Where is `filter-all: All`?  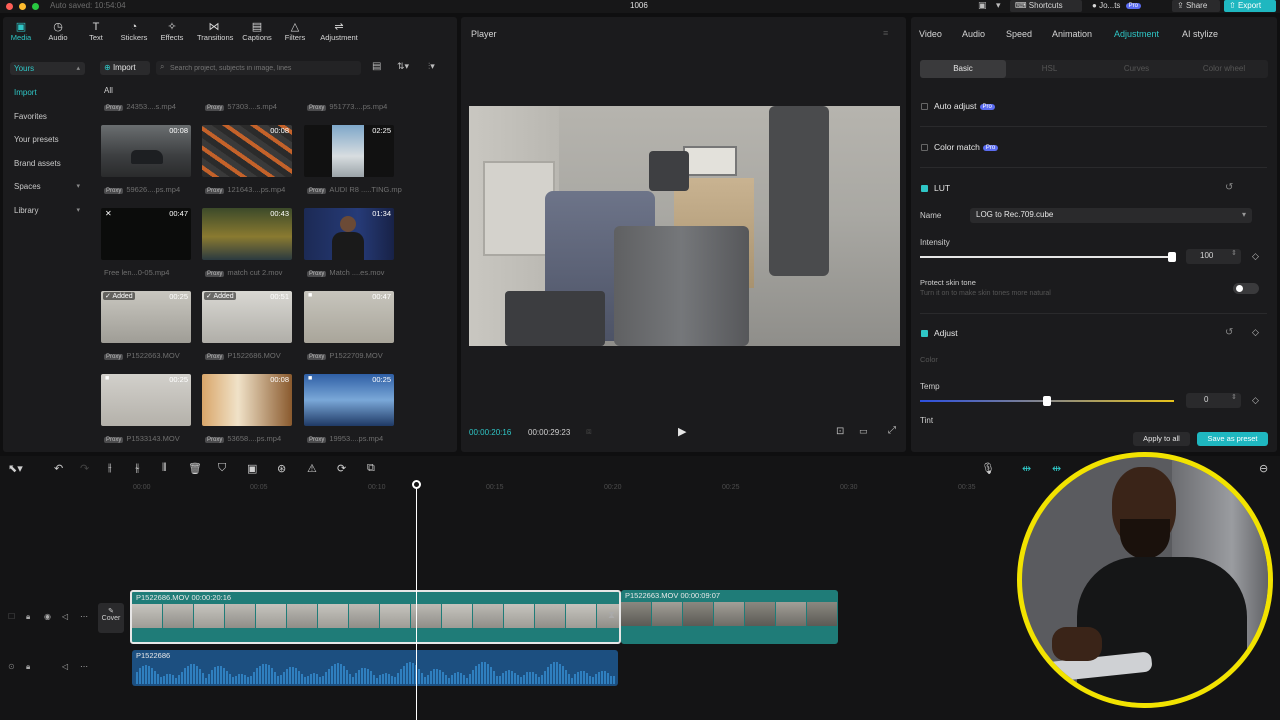
filter-all: All is located at coordinates (108, 90).